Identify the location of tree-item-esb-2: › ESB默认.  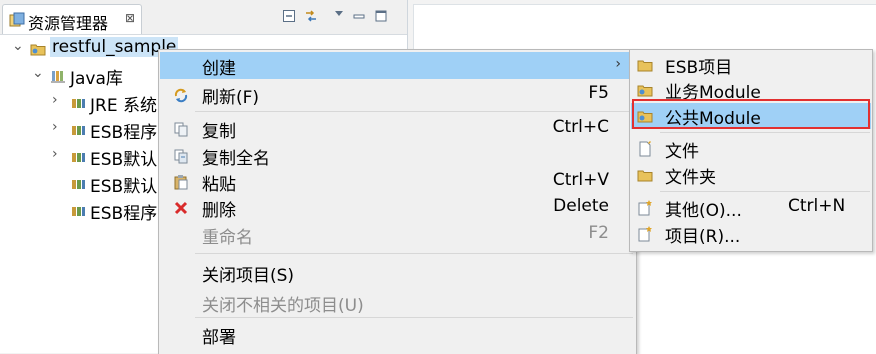
(80, 157).